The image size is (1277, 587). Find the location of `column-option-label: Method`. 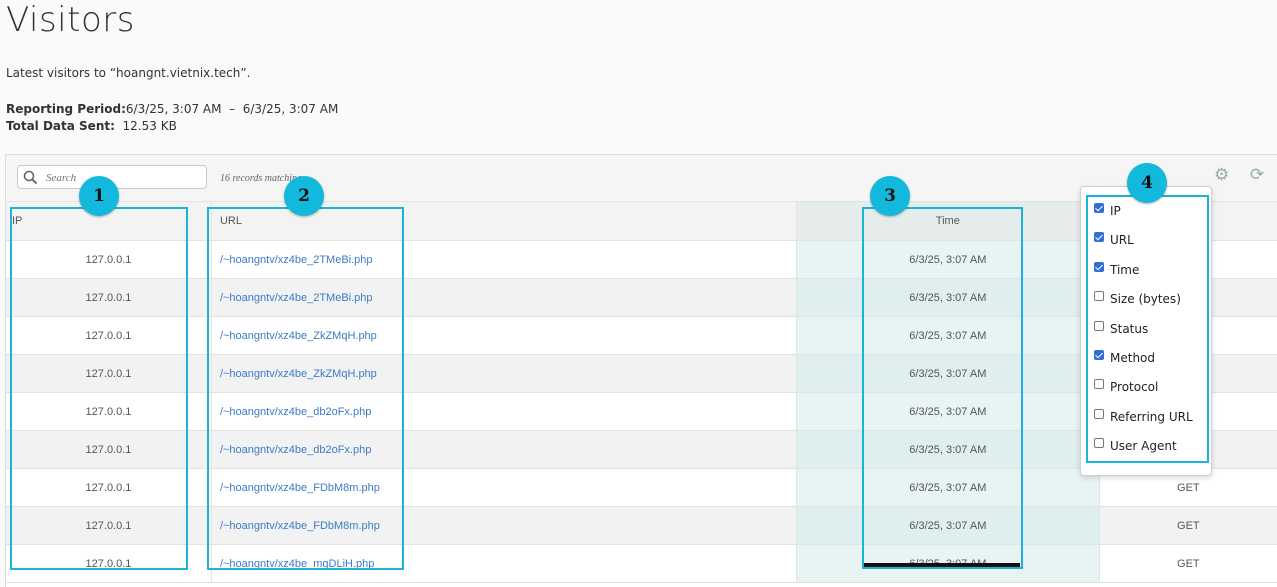

column-option-label: Method is located at coordinates (1133, 358).